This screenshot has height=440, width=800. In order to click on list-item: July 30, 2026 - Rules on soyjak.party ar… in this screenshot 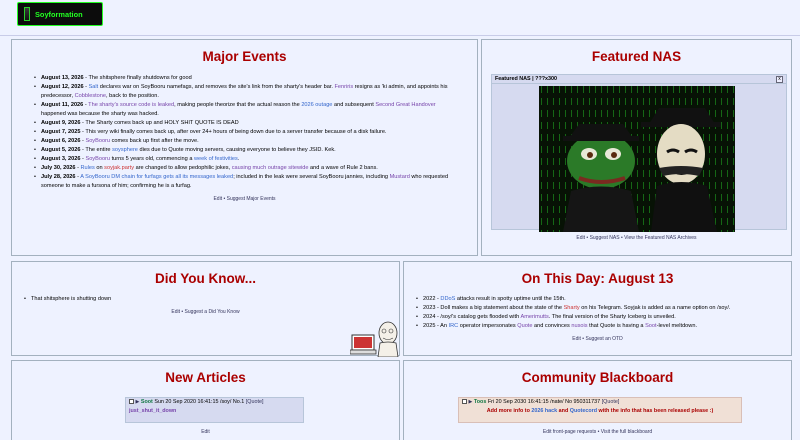, I will do `click(245, 168)`.